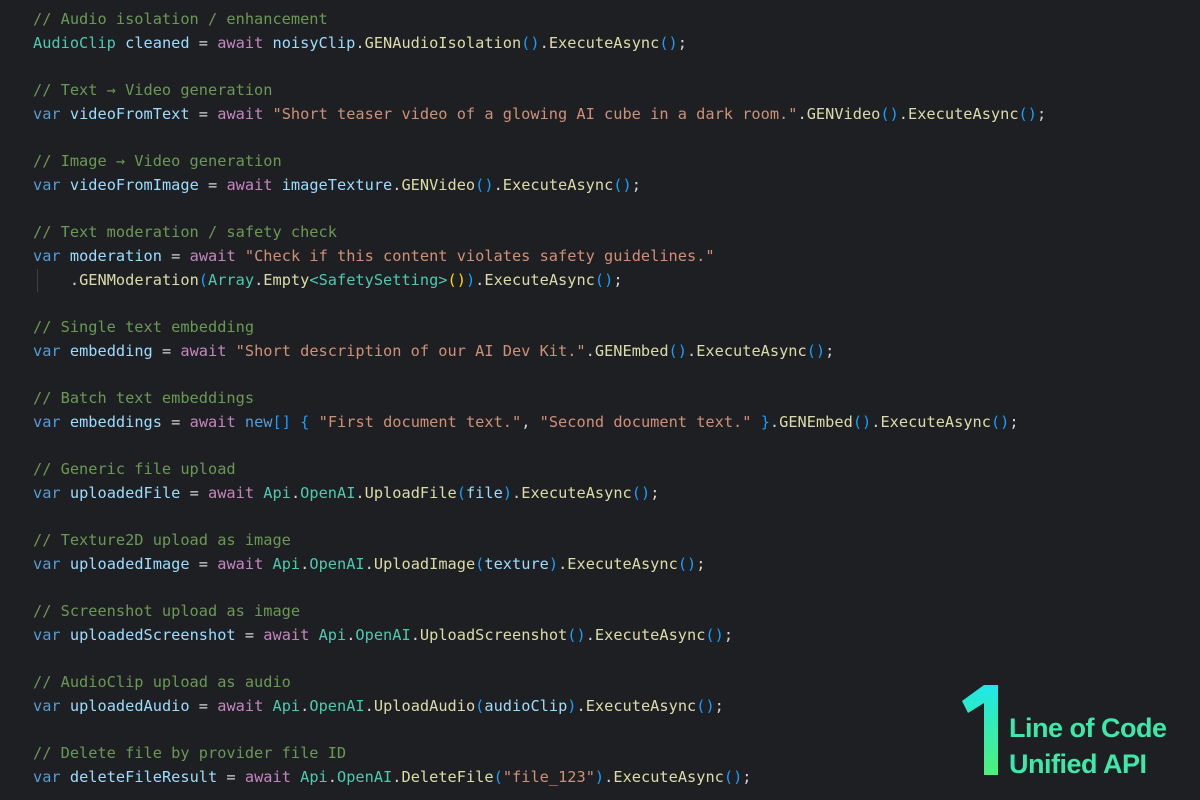 Image resolution: width=1200 pixels, height=800 pixels. I want to click on code-token: // Texture2D upload as image, so click(162, 540).